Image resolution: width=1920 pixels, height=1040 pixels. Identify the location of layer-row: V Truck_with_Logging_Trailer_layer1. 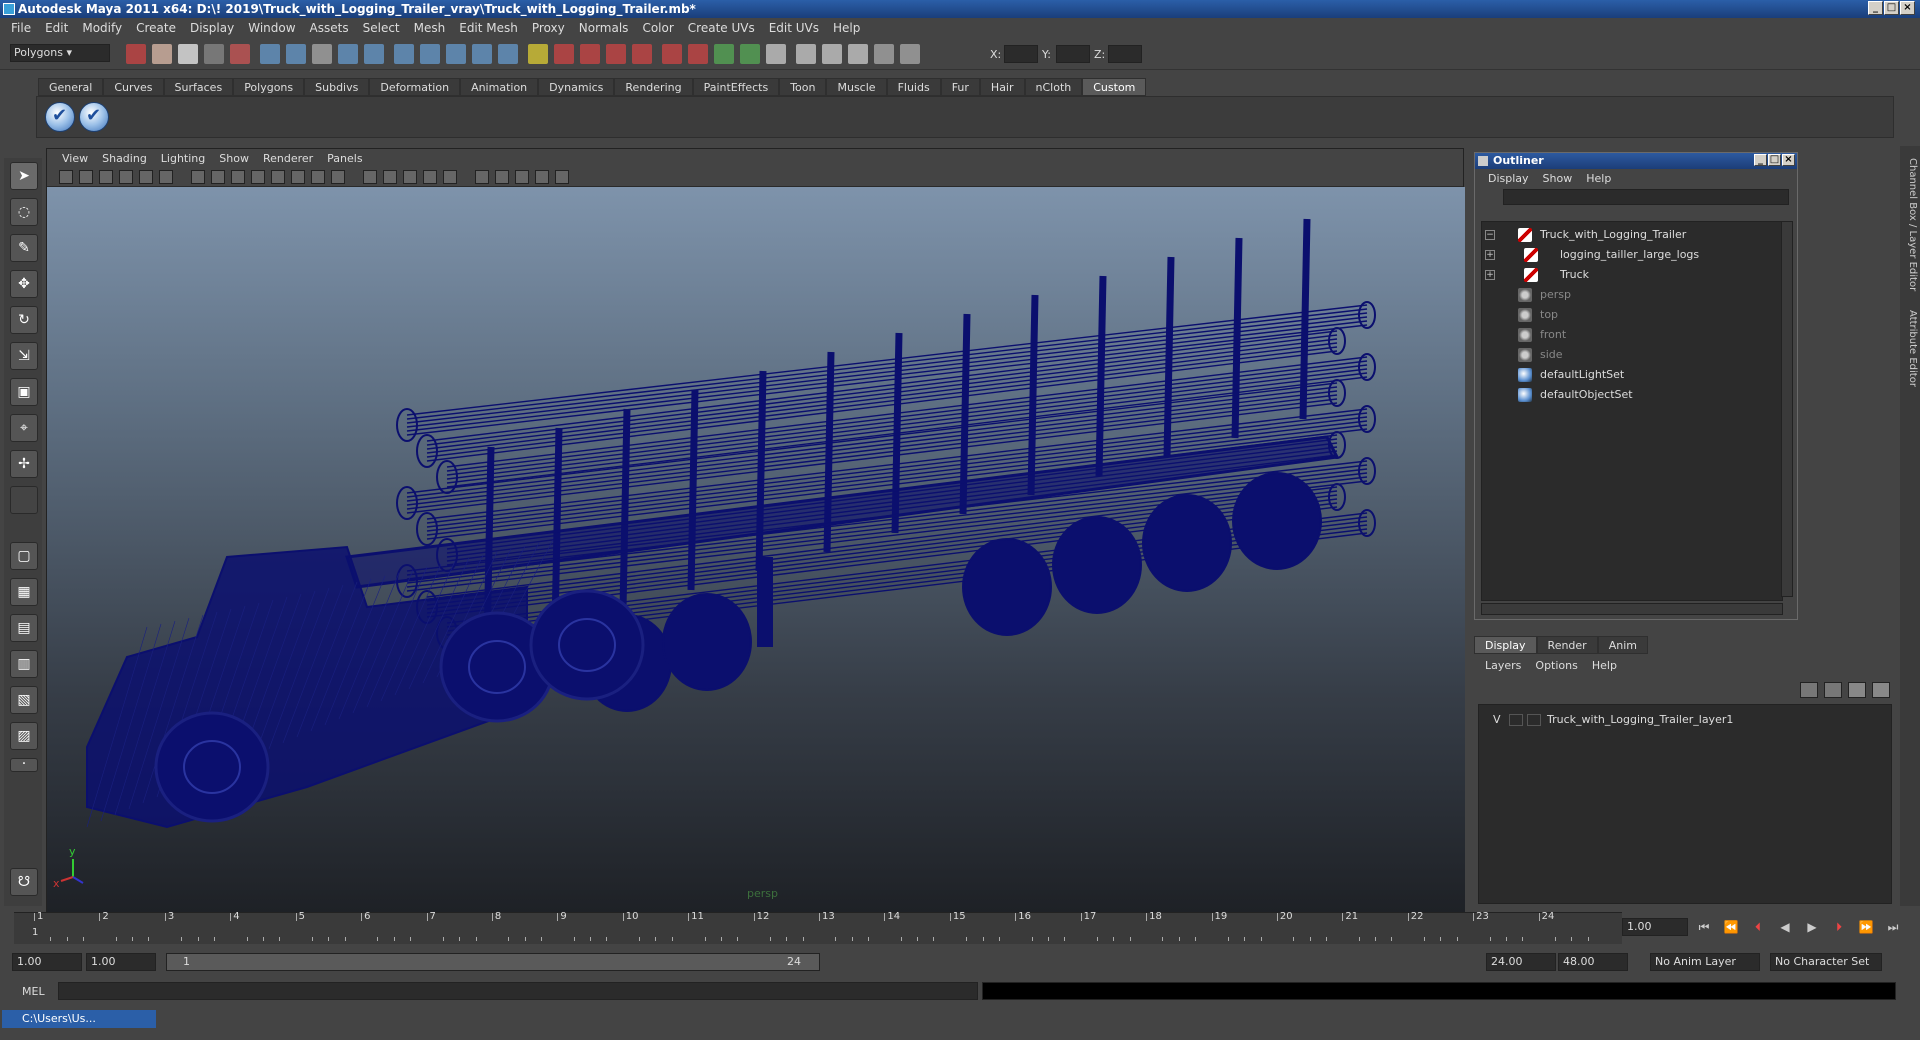
(1683, 720).